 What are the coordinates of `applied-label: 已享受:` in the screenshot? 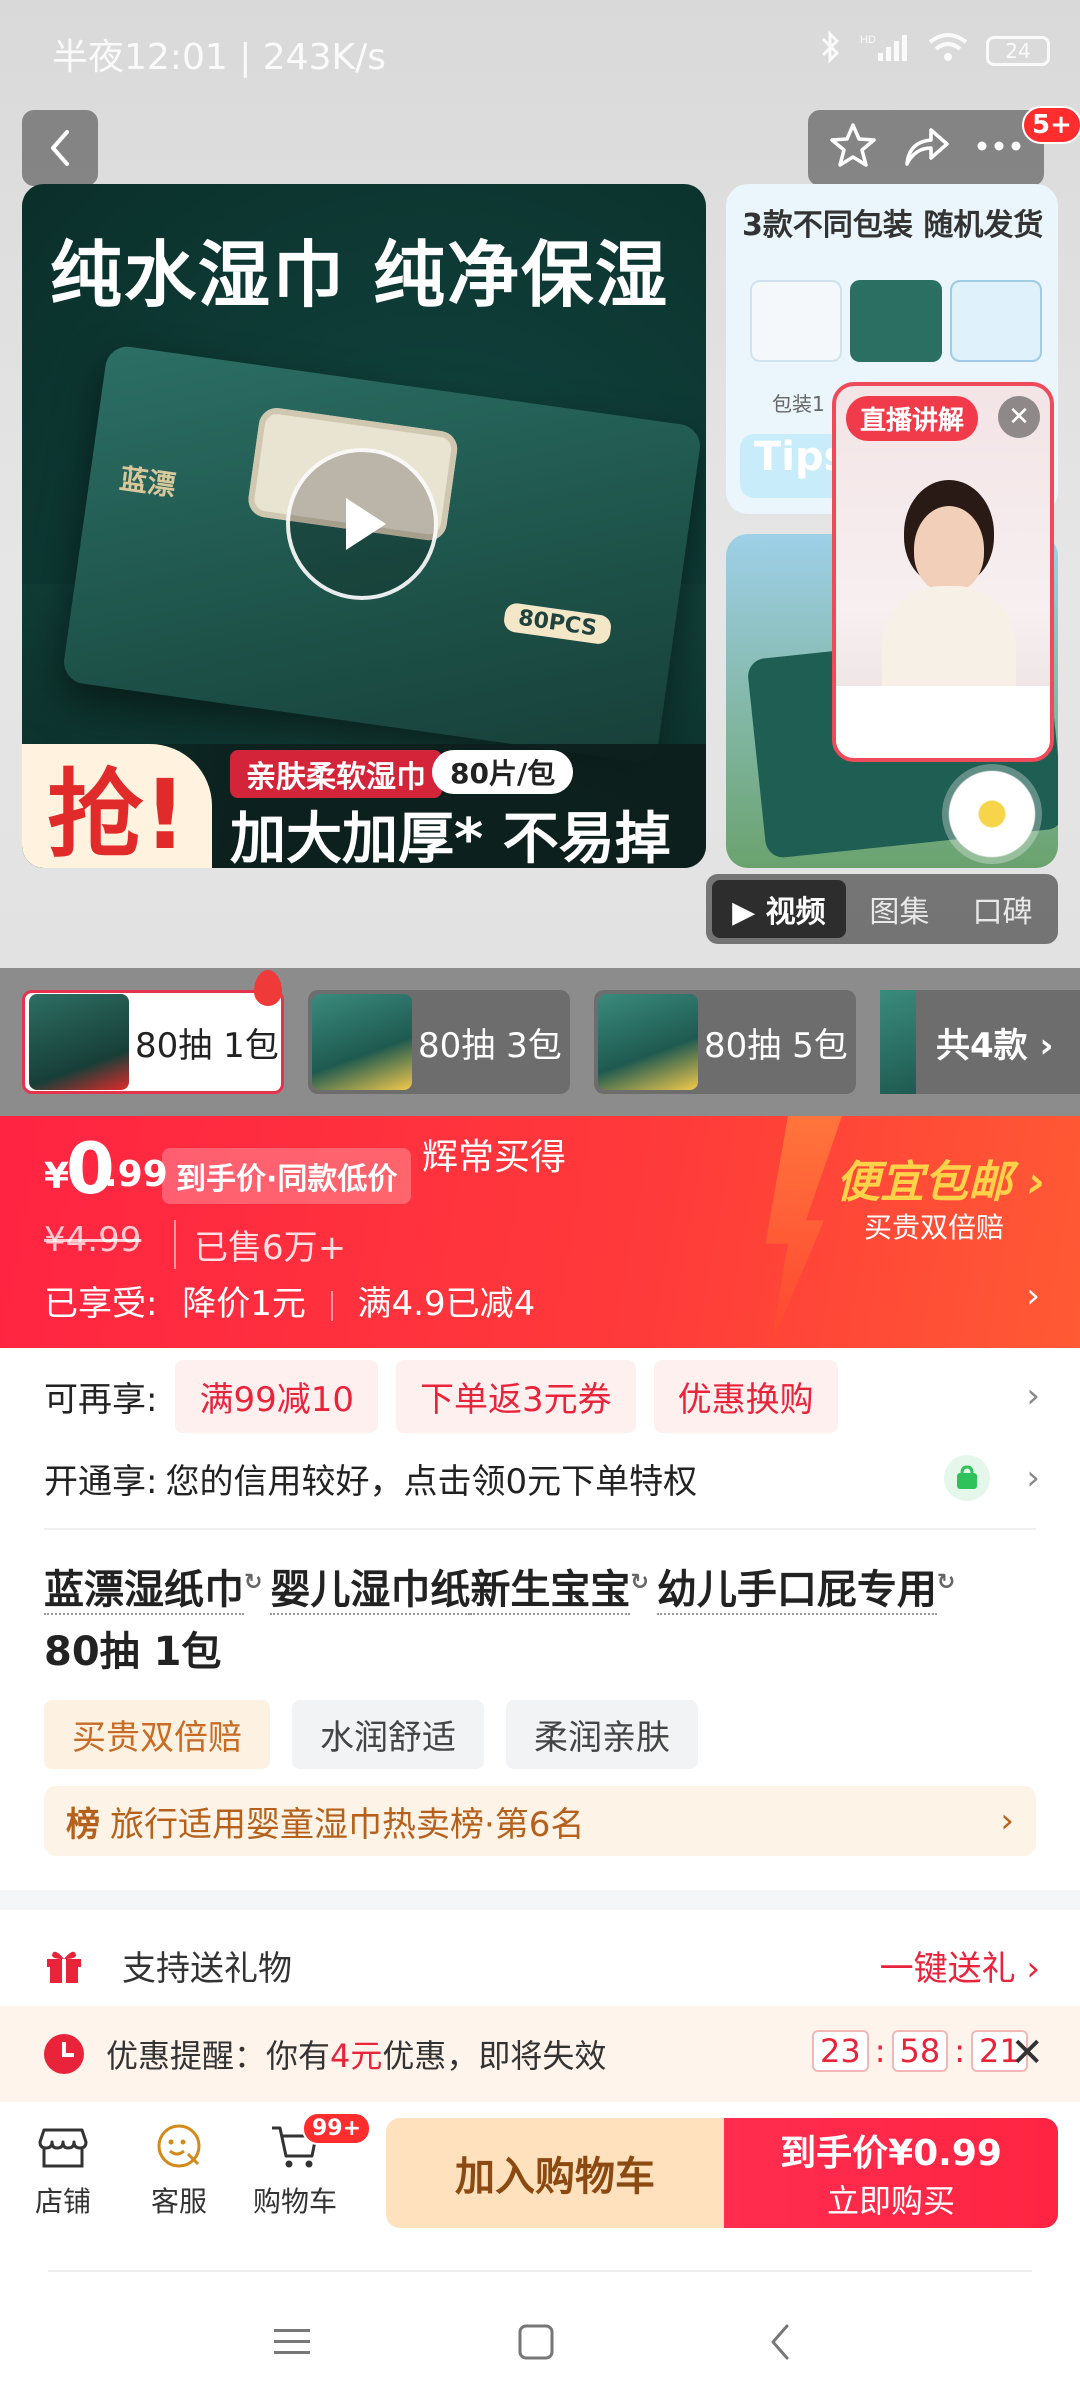 It's located at (101, 1304).